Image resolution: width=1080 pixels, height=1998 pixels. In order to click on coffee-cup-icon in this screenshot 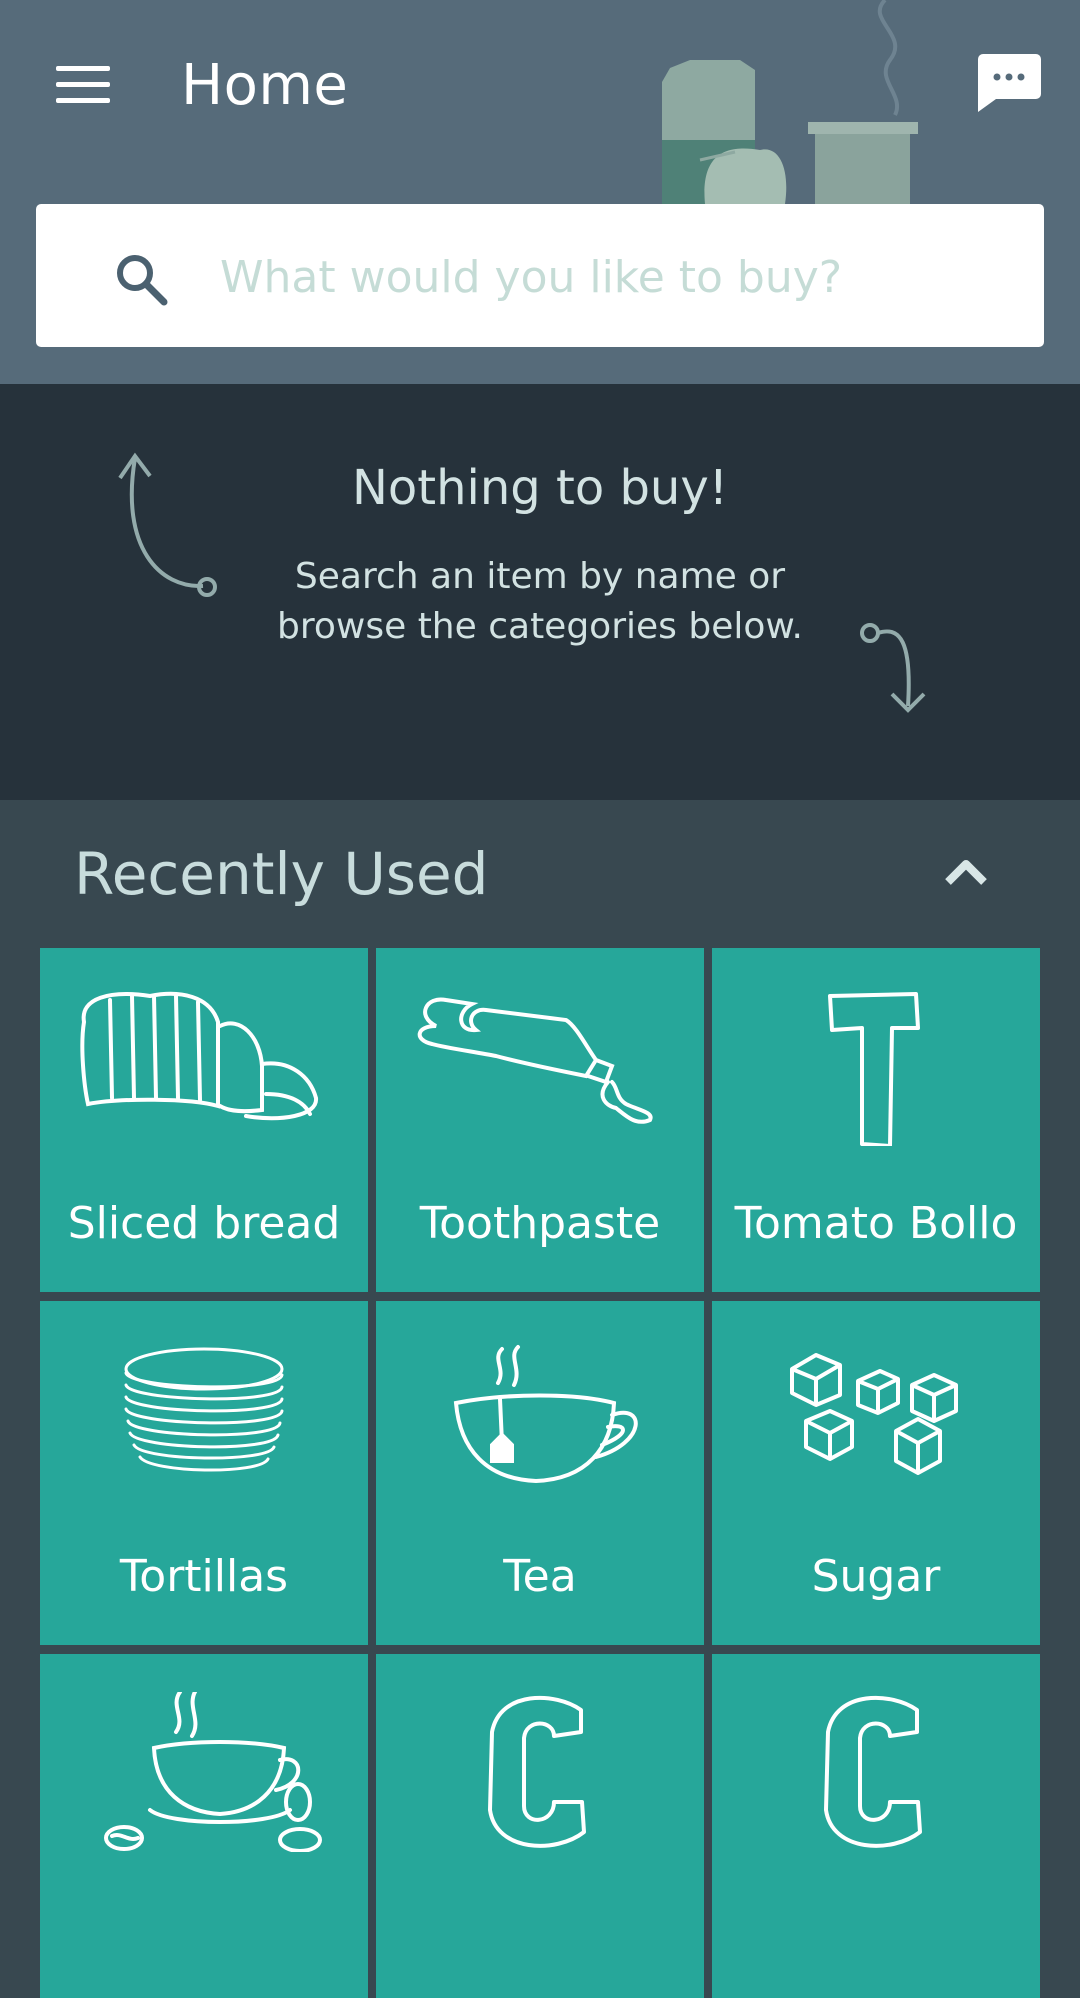, I will do `click(213, 1772)`.